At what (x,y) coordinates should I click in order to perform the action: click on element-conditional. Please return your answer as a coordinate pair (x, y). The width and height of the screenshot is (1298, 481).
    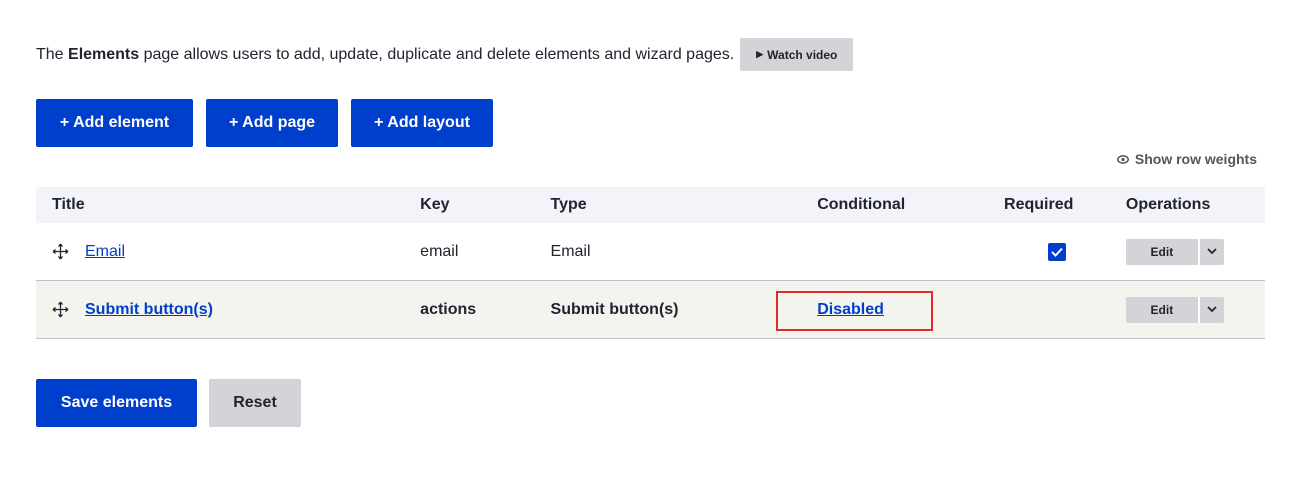
    Looking at the image, I should click on (911, 252).